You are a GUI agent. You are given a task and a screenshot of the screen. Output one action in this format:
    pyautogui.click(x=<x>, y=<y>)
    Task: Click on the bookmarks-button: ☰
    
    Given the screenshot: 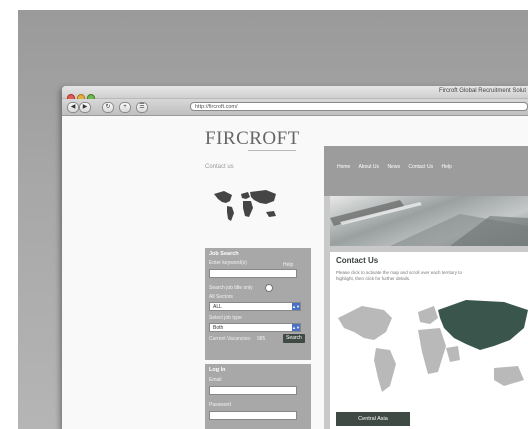 What is the action you would take?
    pyautogui.click(x=142, y=107)
    